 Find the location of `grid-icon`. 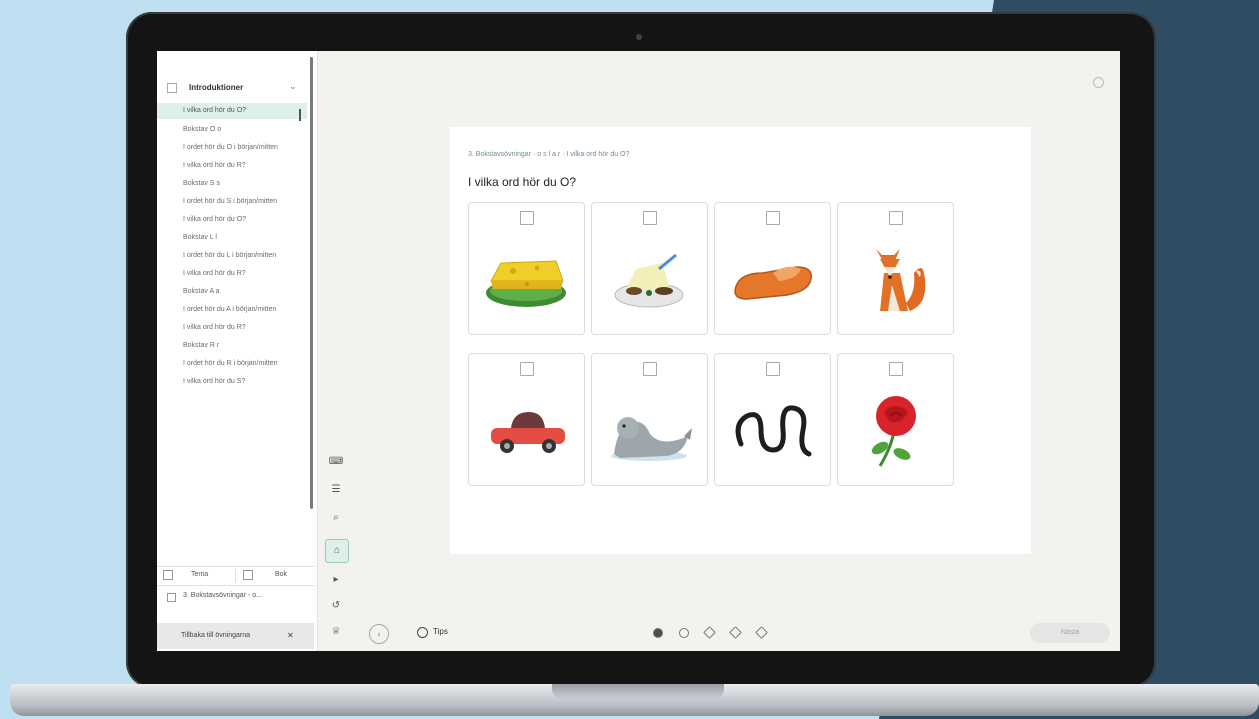

grid-icon is located at coordinates (248, 575).